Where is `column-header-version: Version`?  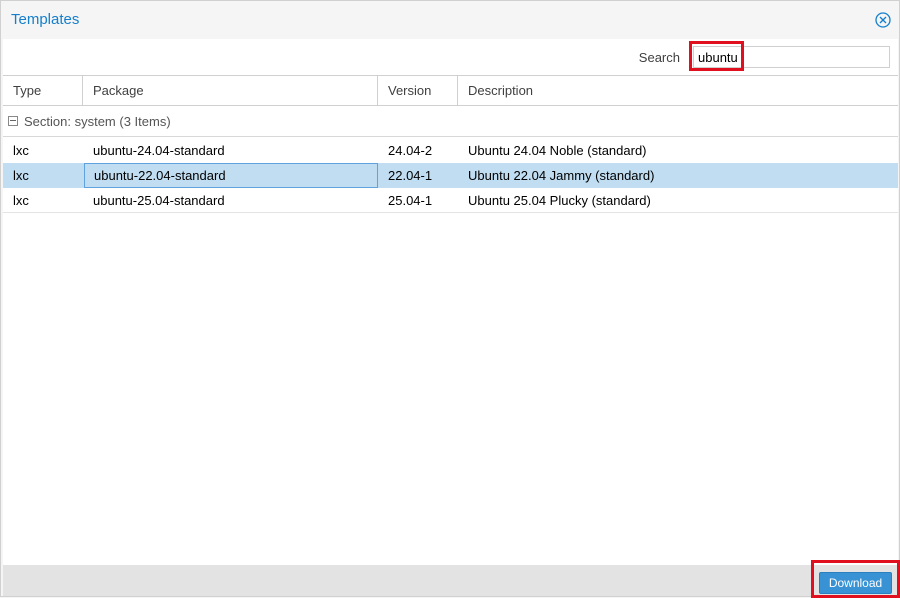
column-header-version: Version is located at coordinates (418, 90).